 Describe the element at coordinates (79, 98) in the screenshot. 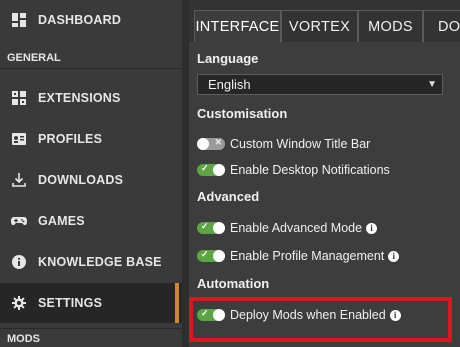

I see `sidebar-item-label: EXTENSIONS` at that location.